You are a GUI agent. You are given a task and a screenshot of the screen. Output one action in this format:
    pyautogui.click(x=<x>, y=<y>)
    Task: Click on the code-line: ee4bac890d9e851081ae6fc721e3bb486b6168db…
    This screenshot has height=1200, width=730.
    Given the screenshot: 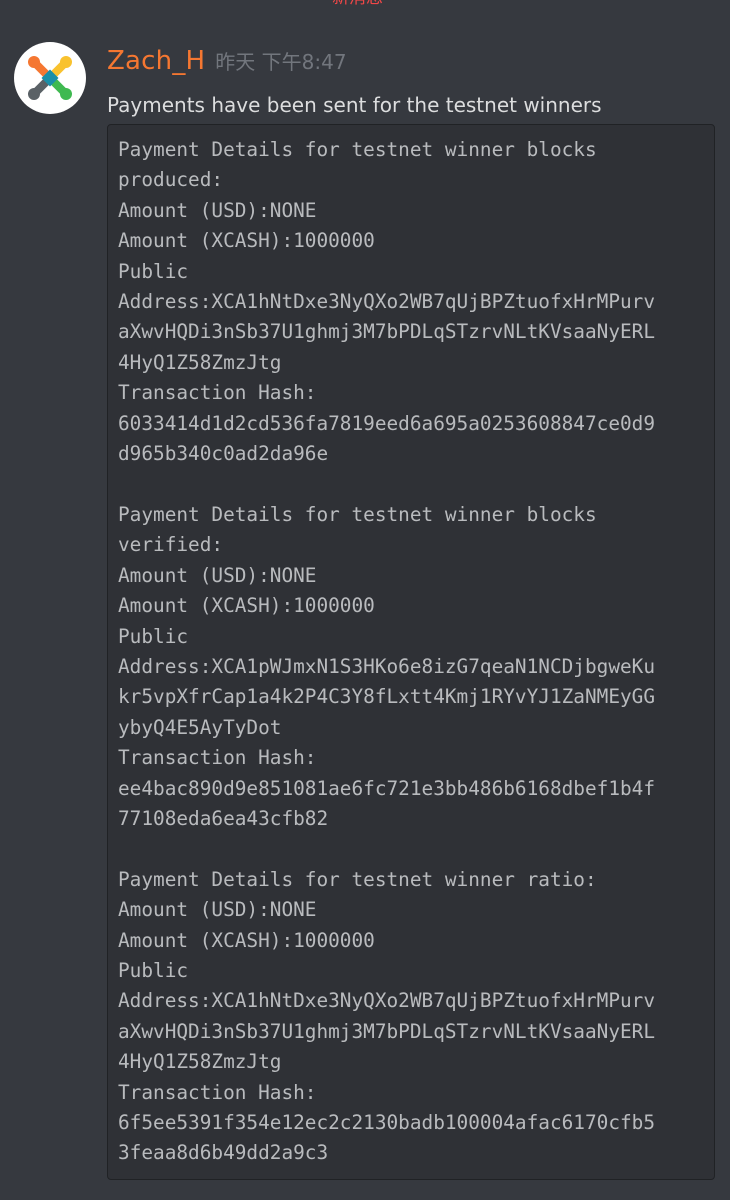 What is the action you would take?
    pyautogui.click(x=387, y=788)
    